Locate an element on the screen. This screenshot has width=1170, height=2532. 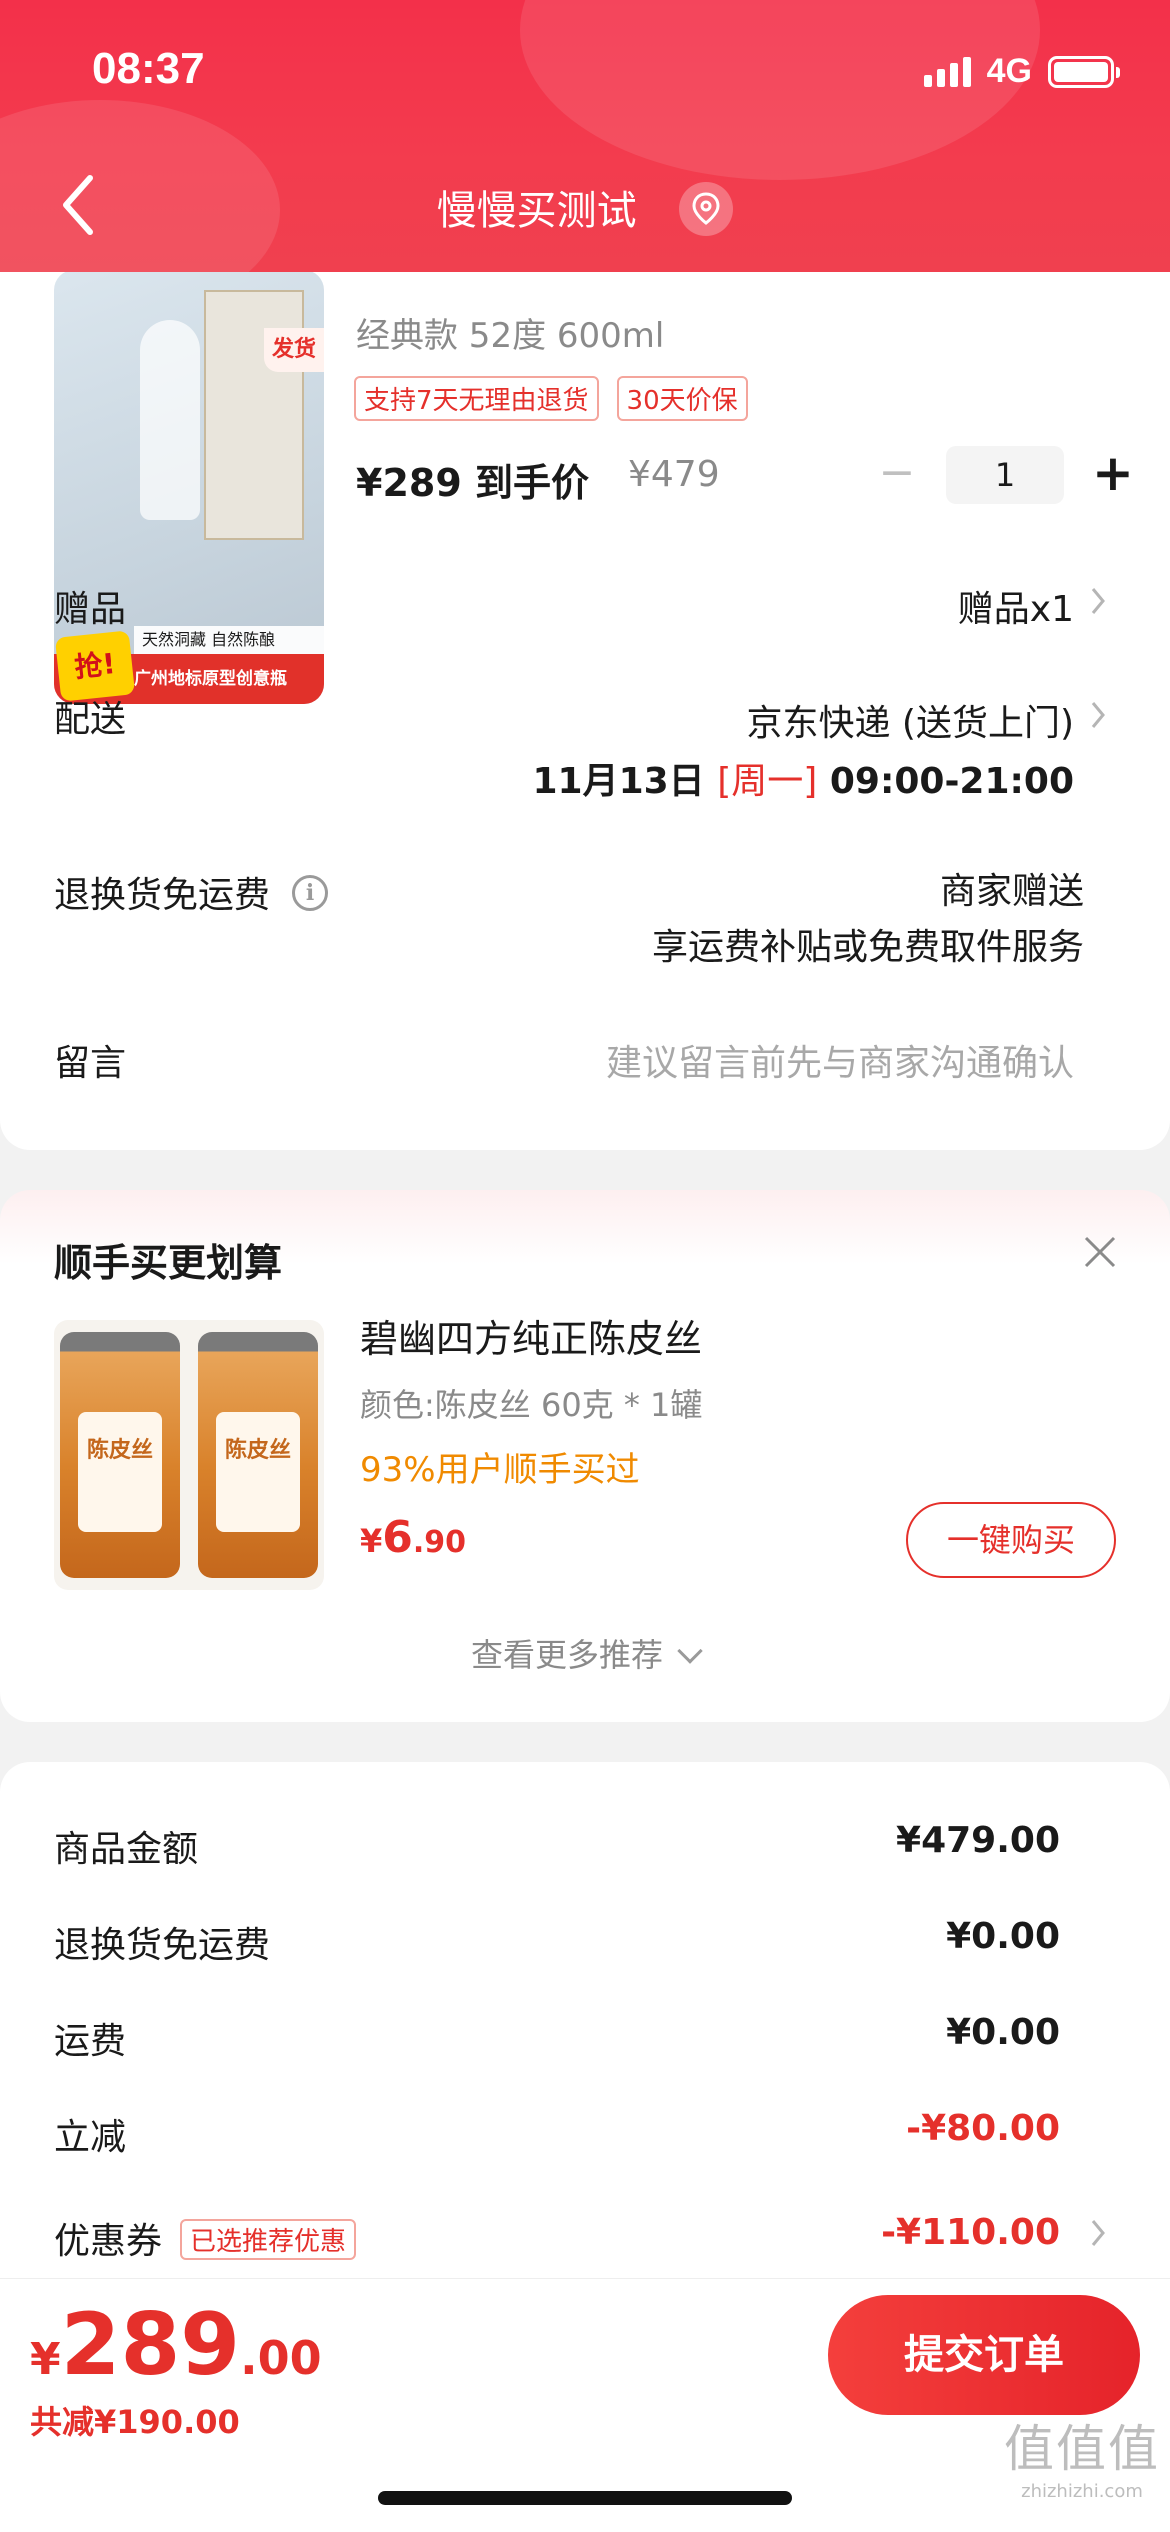
page-title-wrap: 慢慢买测试 is located at coordinates (585, 209).